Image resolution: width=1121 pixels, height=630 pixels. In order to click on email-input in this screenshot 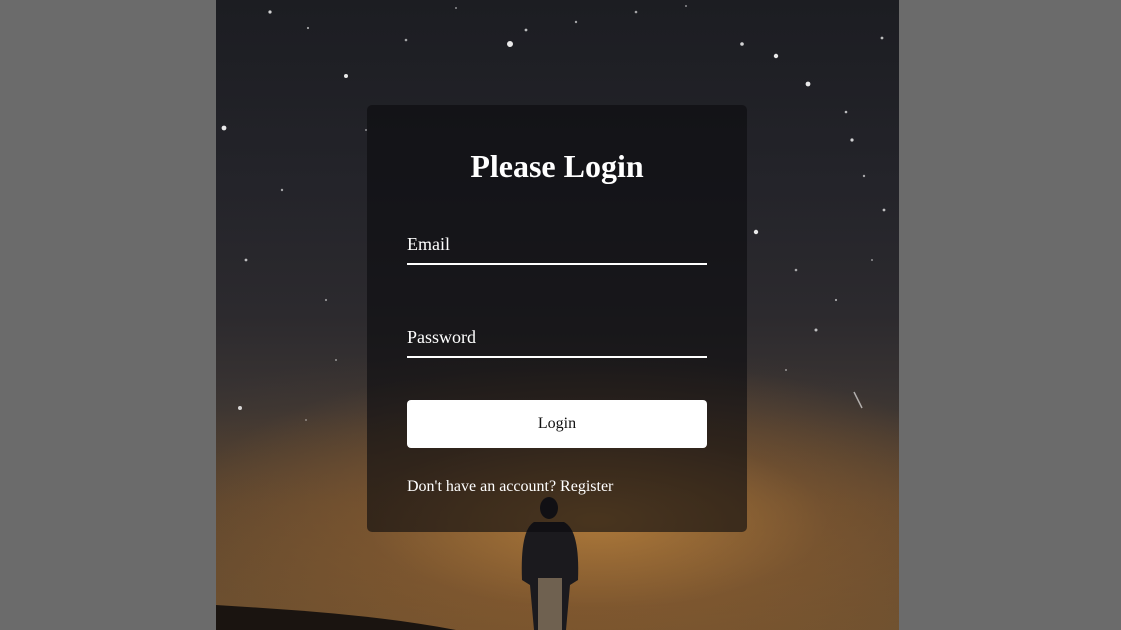, I will do `click(557, 247)`.